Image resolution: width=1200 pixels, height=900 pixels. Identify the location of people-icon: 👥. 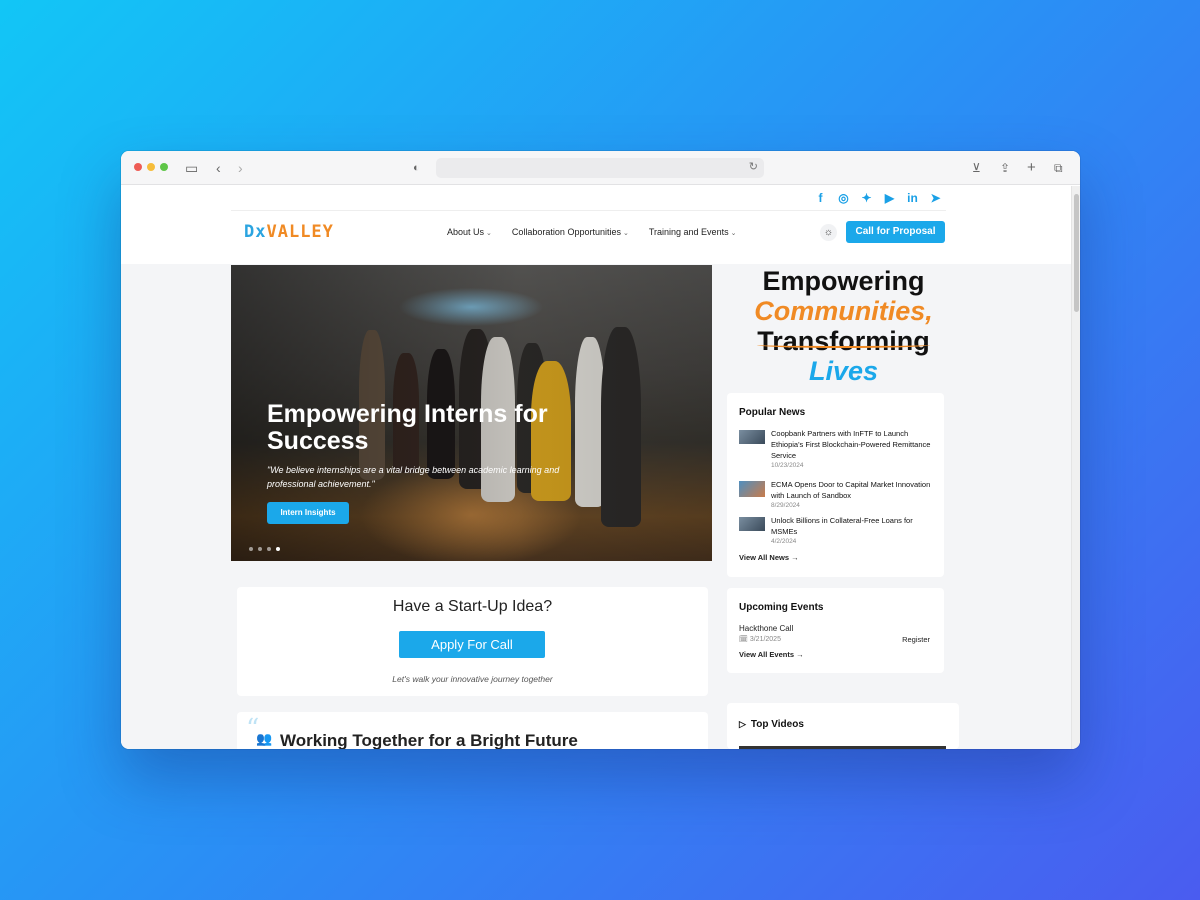
(264, 738).